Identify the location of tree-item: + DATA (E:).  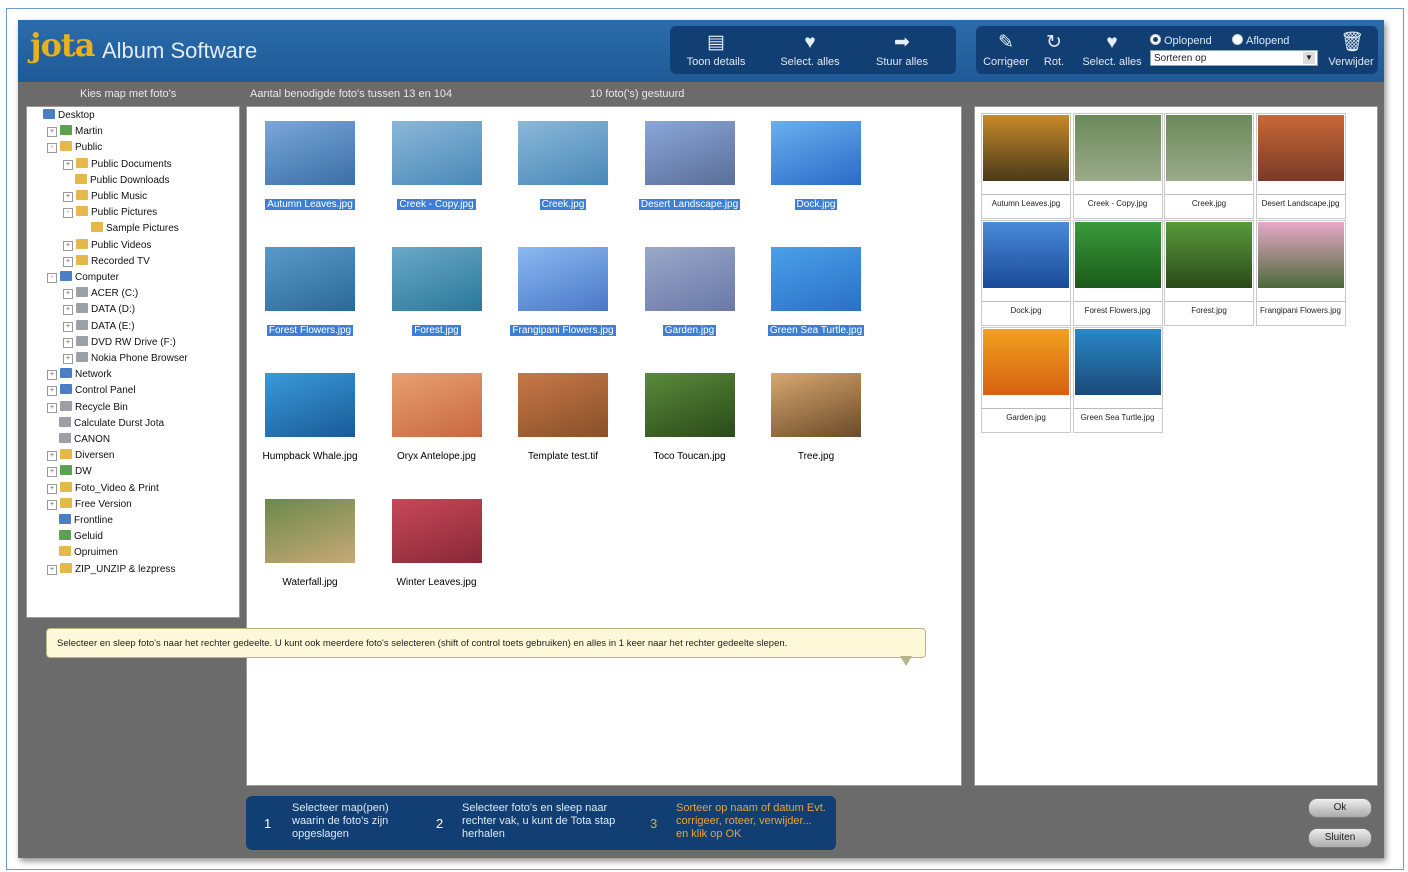
(99, 326).